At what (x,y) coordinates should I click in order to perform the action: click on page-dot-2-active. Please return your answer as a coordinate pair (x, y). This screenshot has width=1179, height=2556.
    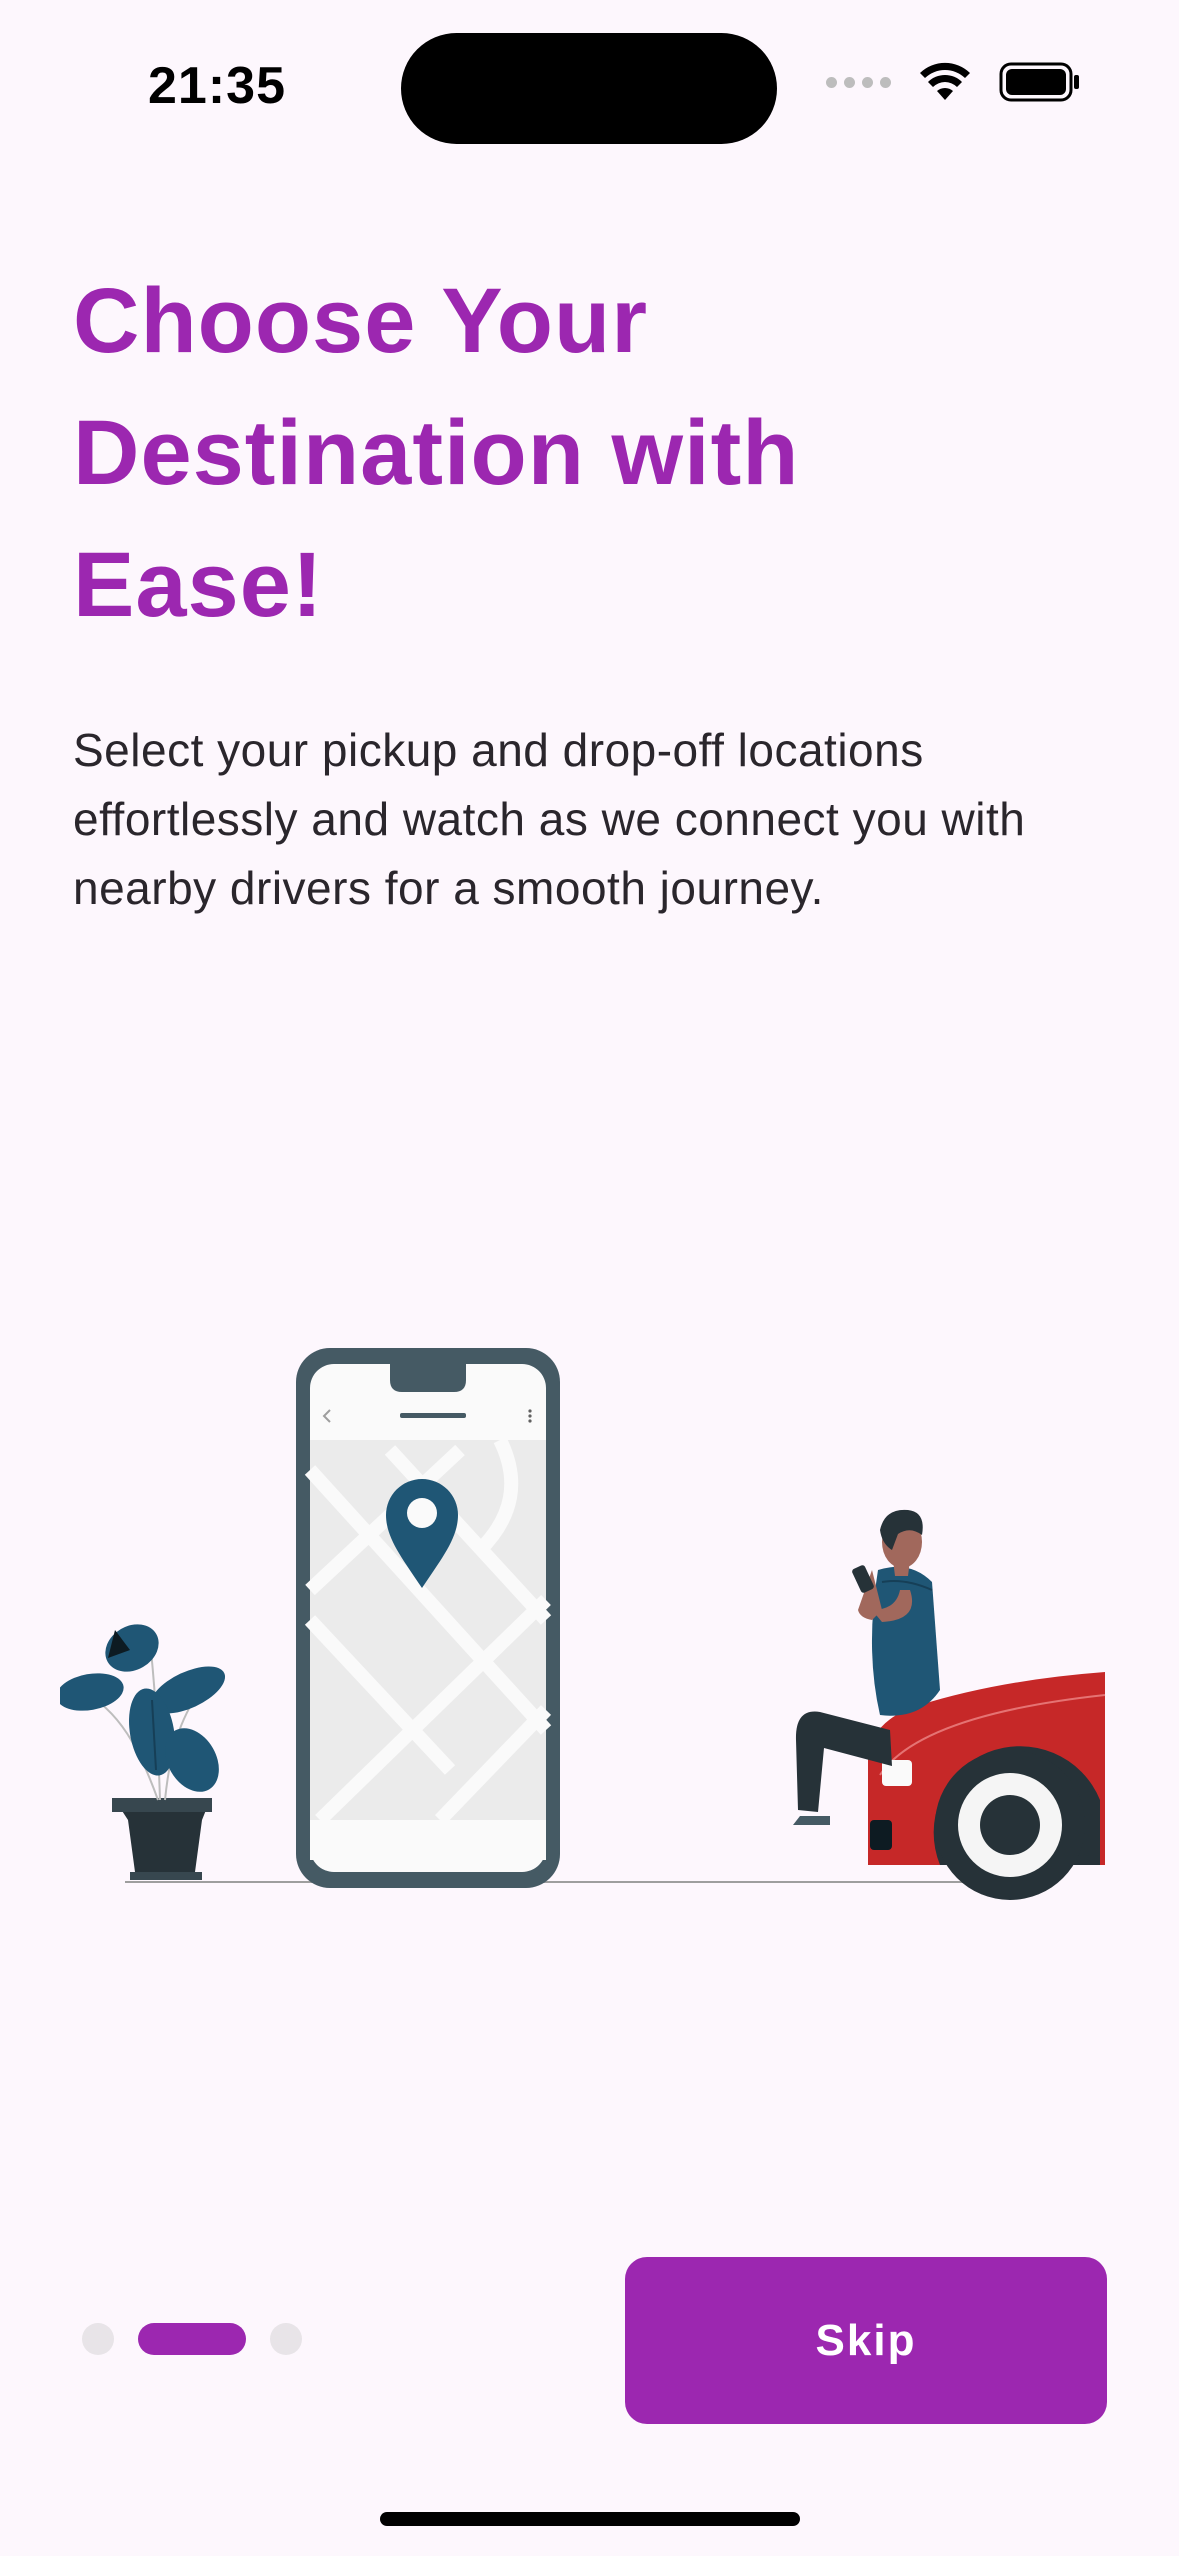
    Looking at the image, I should click on (192, 2339).